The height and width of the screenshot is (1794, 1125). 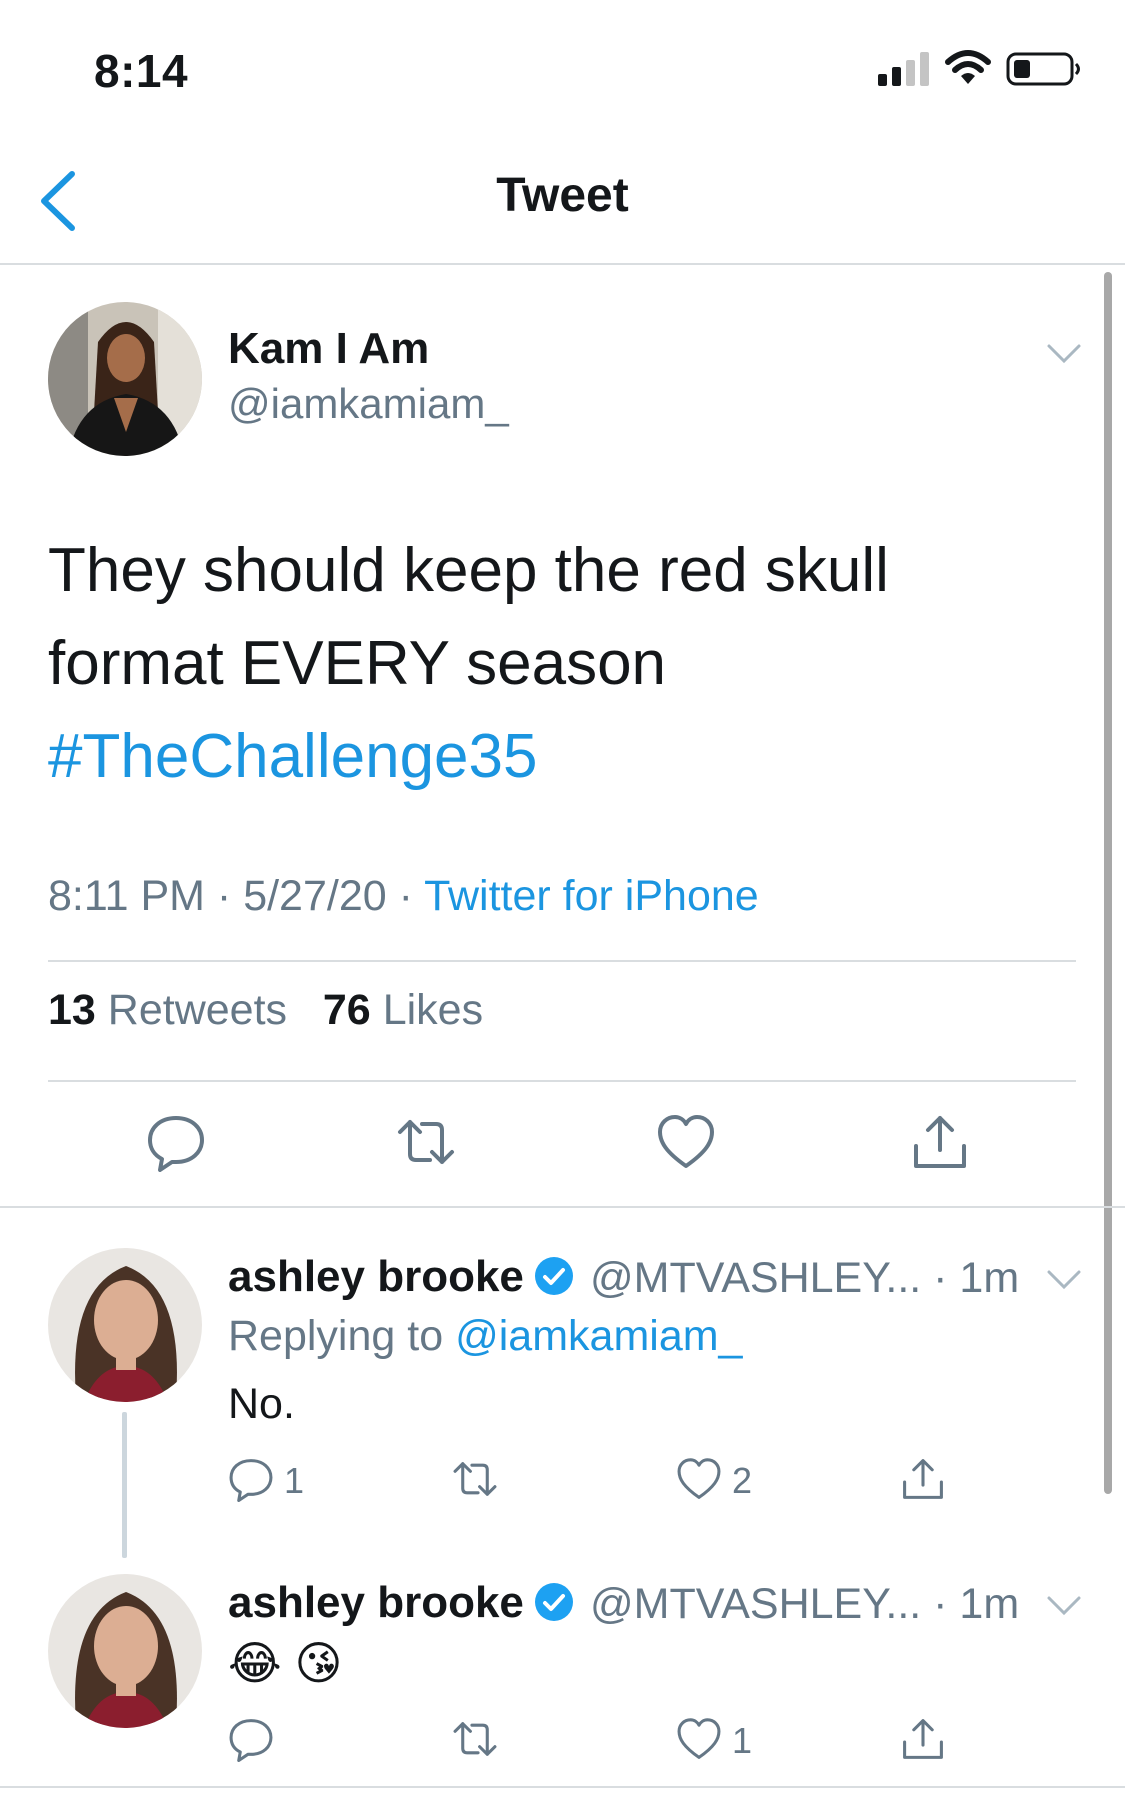 I want to click on reply-emojis: 😂 😘, so click(x=285, y=1663).